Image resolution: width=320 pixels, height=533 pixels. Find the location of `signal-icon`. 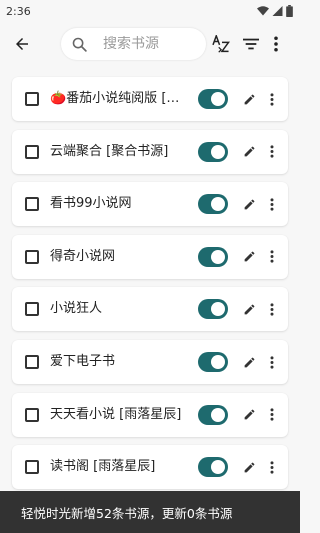

signal-icon is located at coordinates (277, 11).